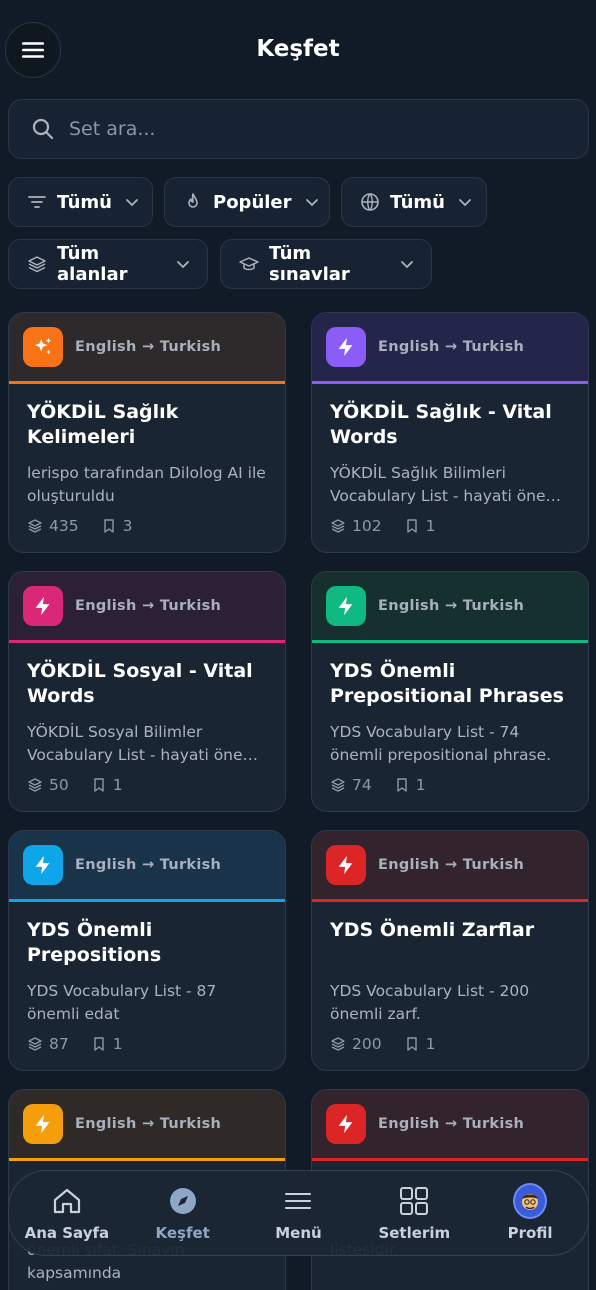 The height and width of the screenshot is (1290, 596). Describe the element at coordinates (127, 526) in the screenshot. I see `save-count: 3` at that location.